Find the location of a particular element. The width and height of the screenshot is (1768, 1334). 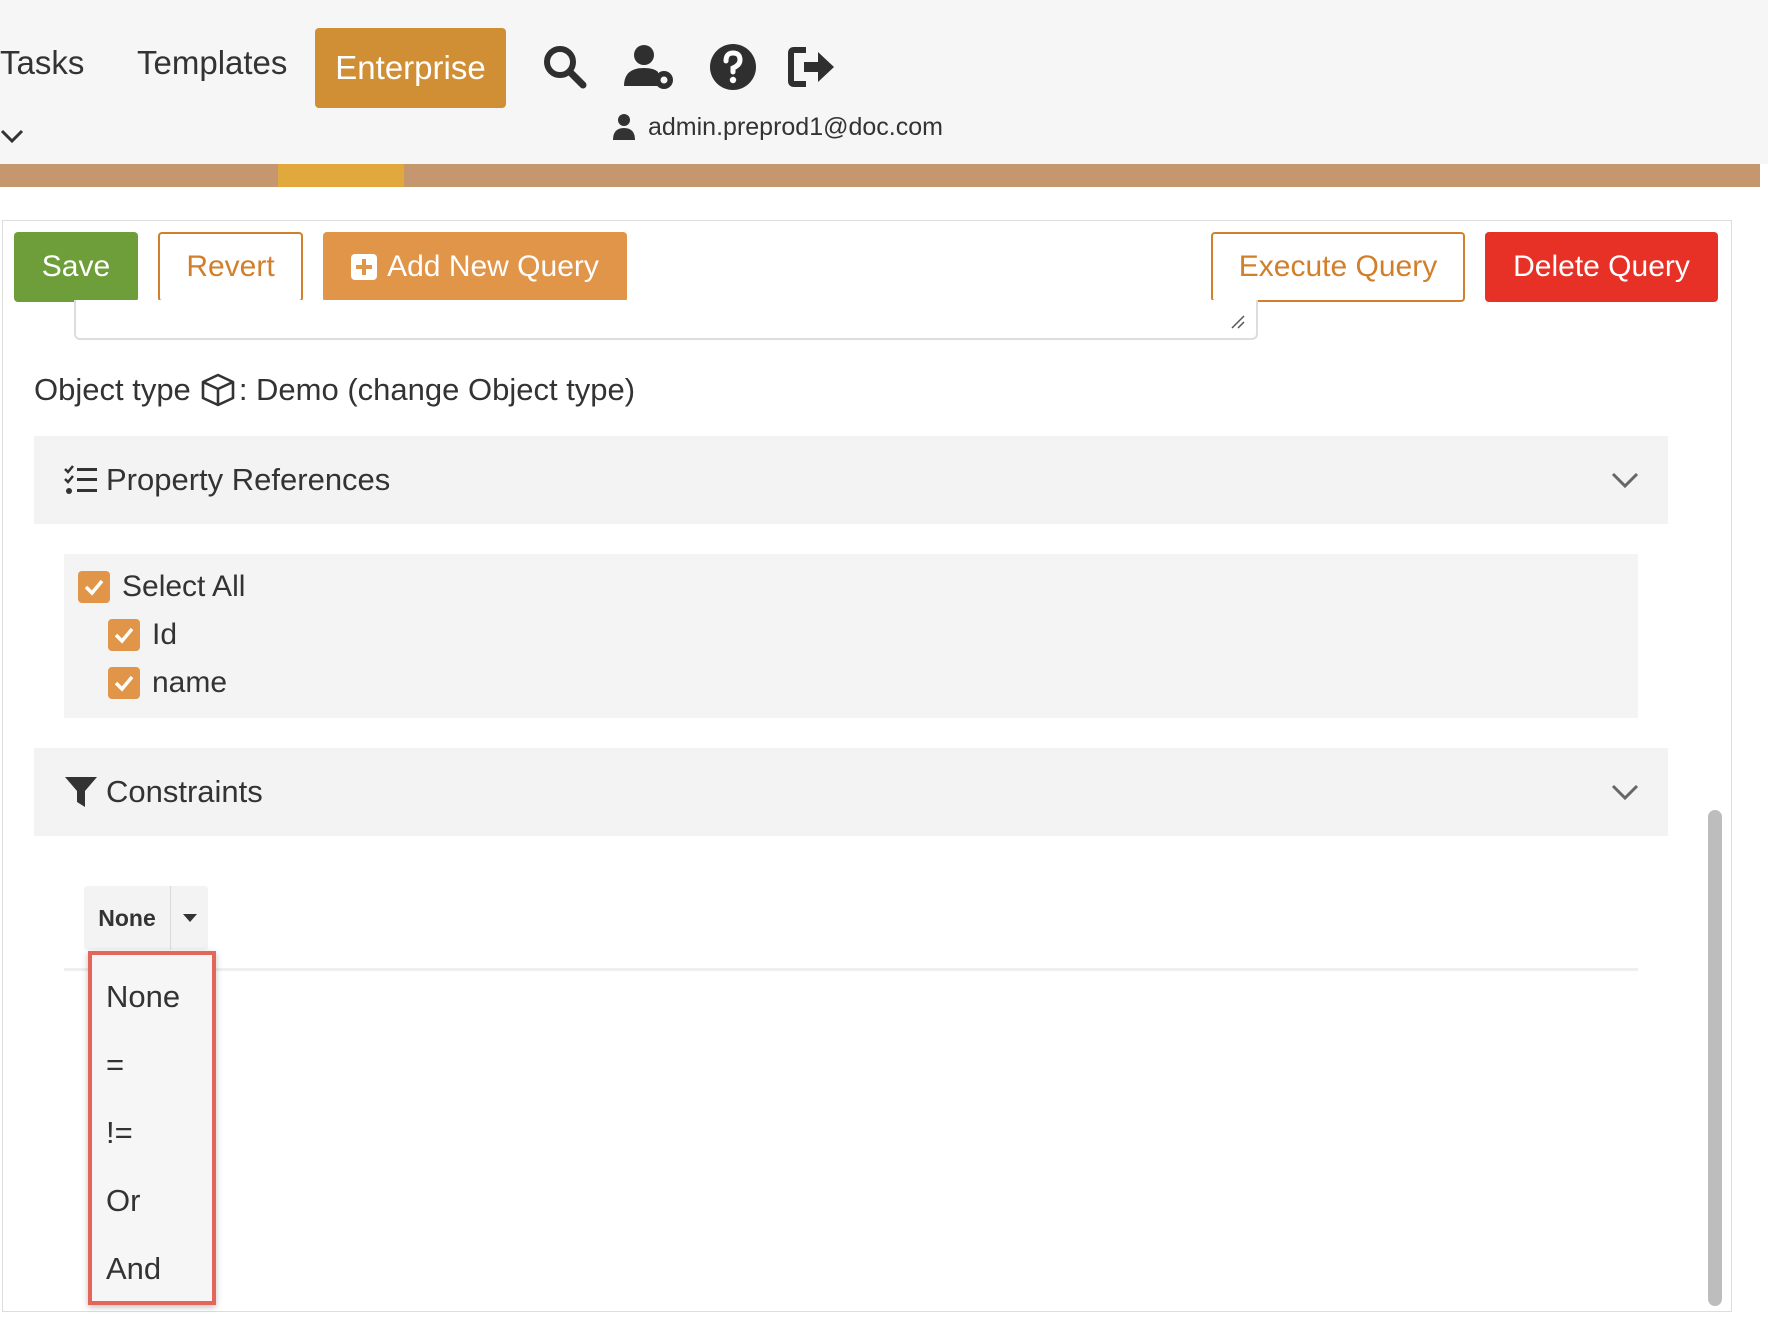

menu-item-or: Or is located at coordinates (123, 1201).